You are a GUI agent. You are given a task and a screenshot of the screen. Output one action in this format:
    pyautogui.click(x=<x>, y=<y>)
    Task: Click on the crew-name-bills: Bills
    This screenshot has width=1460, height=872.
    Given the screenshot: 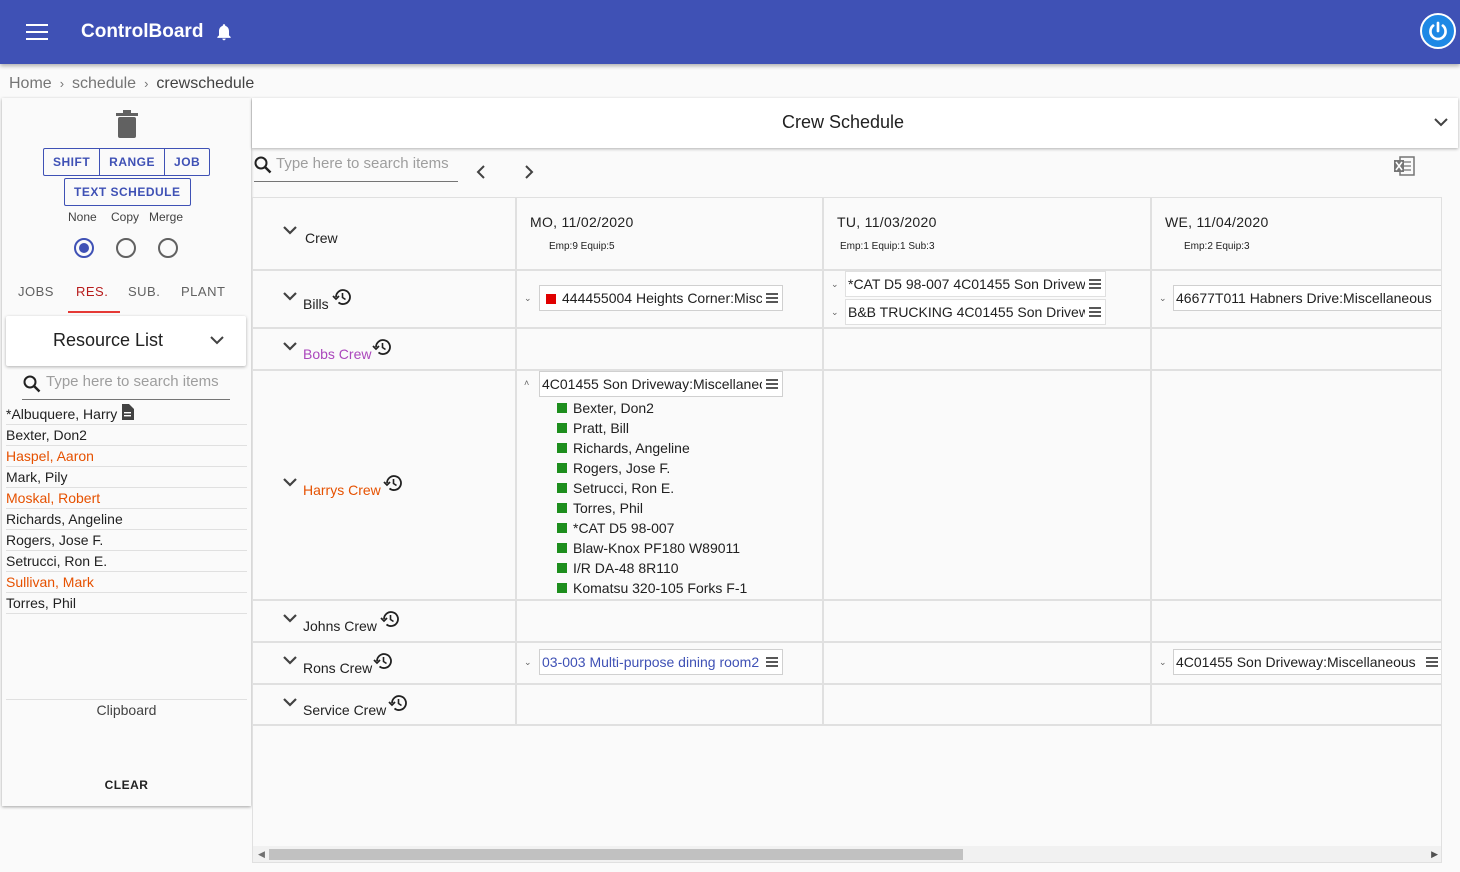 What is the action you would take?
    pyautogui.click(x=316, y=304)
    